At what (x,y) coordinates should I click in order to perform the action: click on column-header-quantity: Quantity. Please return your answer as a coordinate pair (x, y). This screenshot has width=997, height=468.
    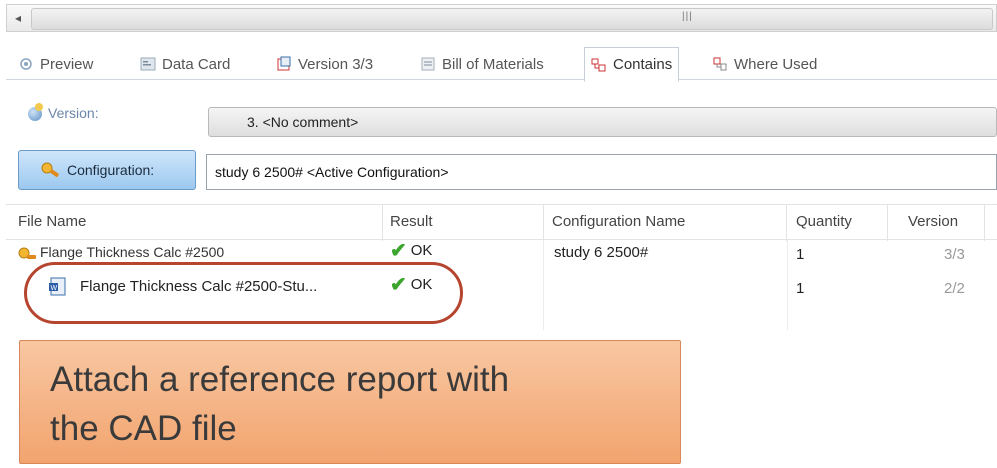
    Looking at the image, I should click on (824, 221).